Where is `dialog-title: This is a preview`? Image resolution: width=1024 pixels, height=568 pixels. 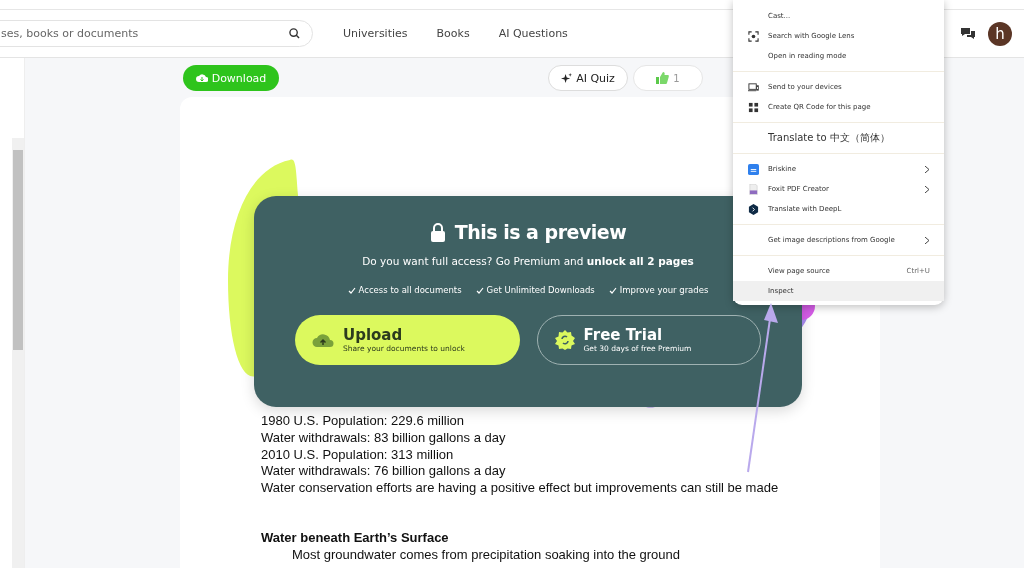 dialog-title: This is a preview is located at coordinates (540, 232).